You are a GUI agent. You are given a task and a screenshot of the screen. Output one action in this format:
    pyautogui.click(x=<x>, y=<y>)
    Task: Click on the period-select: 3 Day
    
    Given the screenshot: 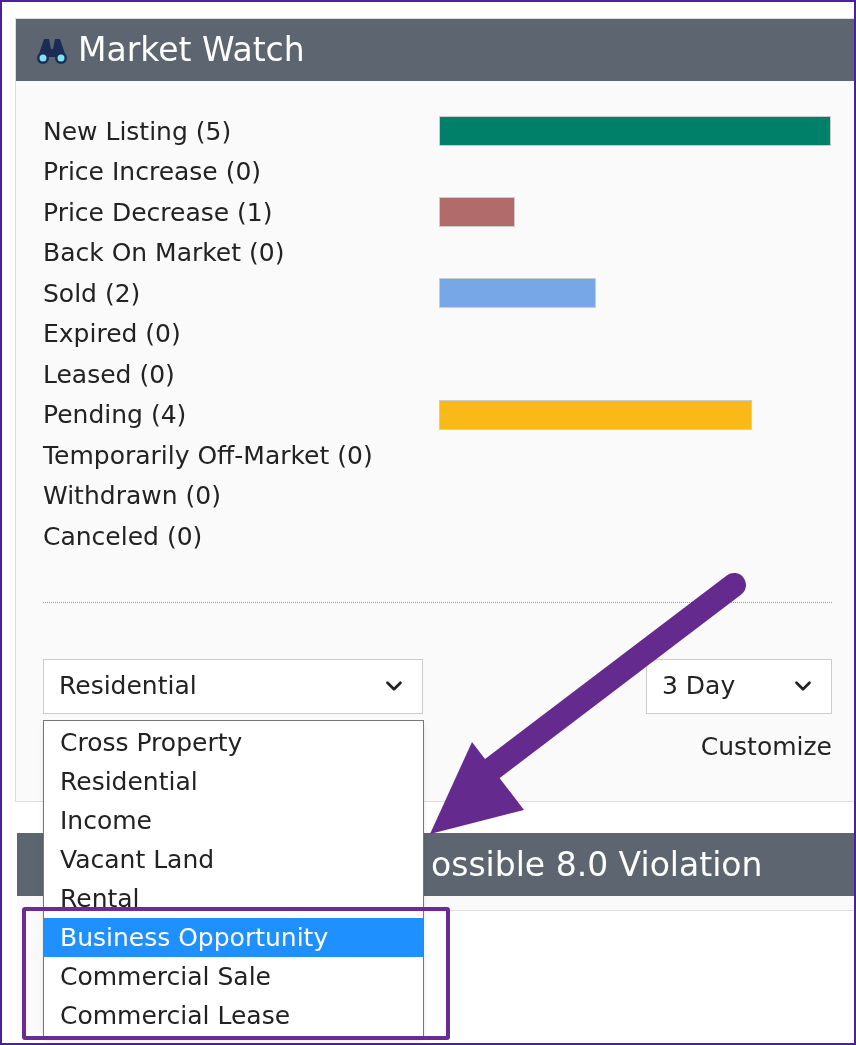 What is the action you would take?
    pyautogui.click(x=739, y=686)
    